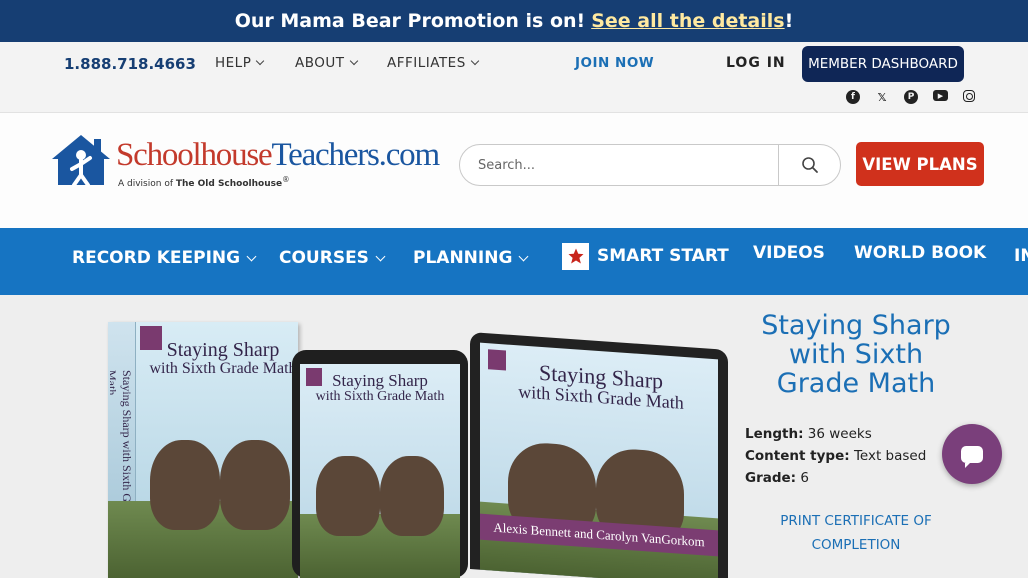 This screenshot has height=578, width=1028. I want to click on x-icon: 𝕏, so click(882, 97).